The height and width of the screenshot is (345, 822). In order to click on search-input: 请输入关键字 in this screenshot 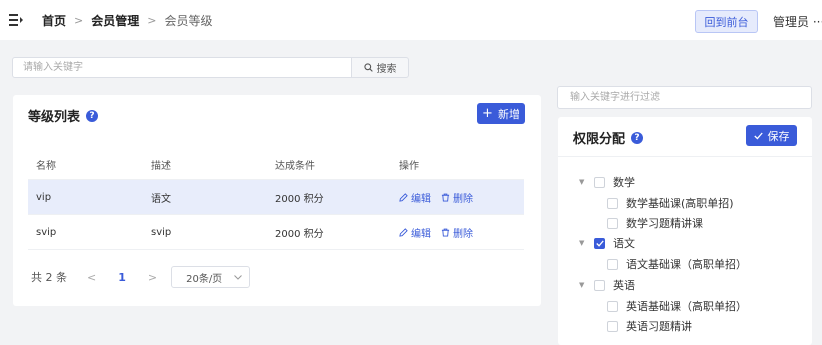, I will do `click(182, 67)`.